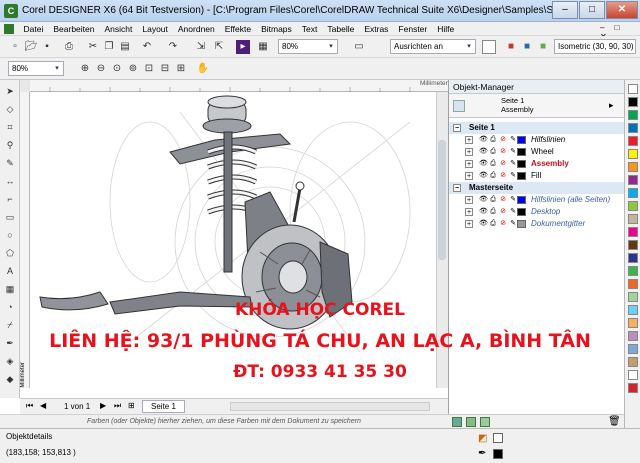  What do you see at coordinates (310, 29) in the screenshot?
I see `menu-text: Text` at bounding box center [310, 29].